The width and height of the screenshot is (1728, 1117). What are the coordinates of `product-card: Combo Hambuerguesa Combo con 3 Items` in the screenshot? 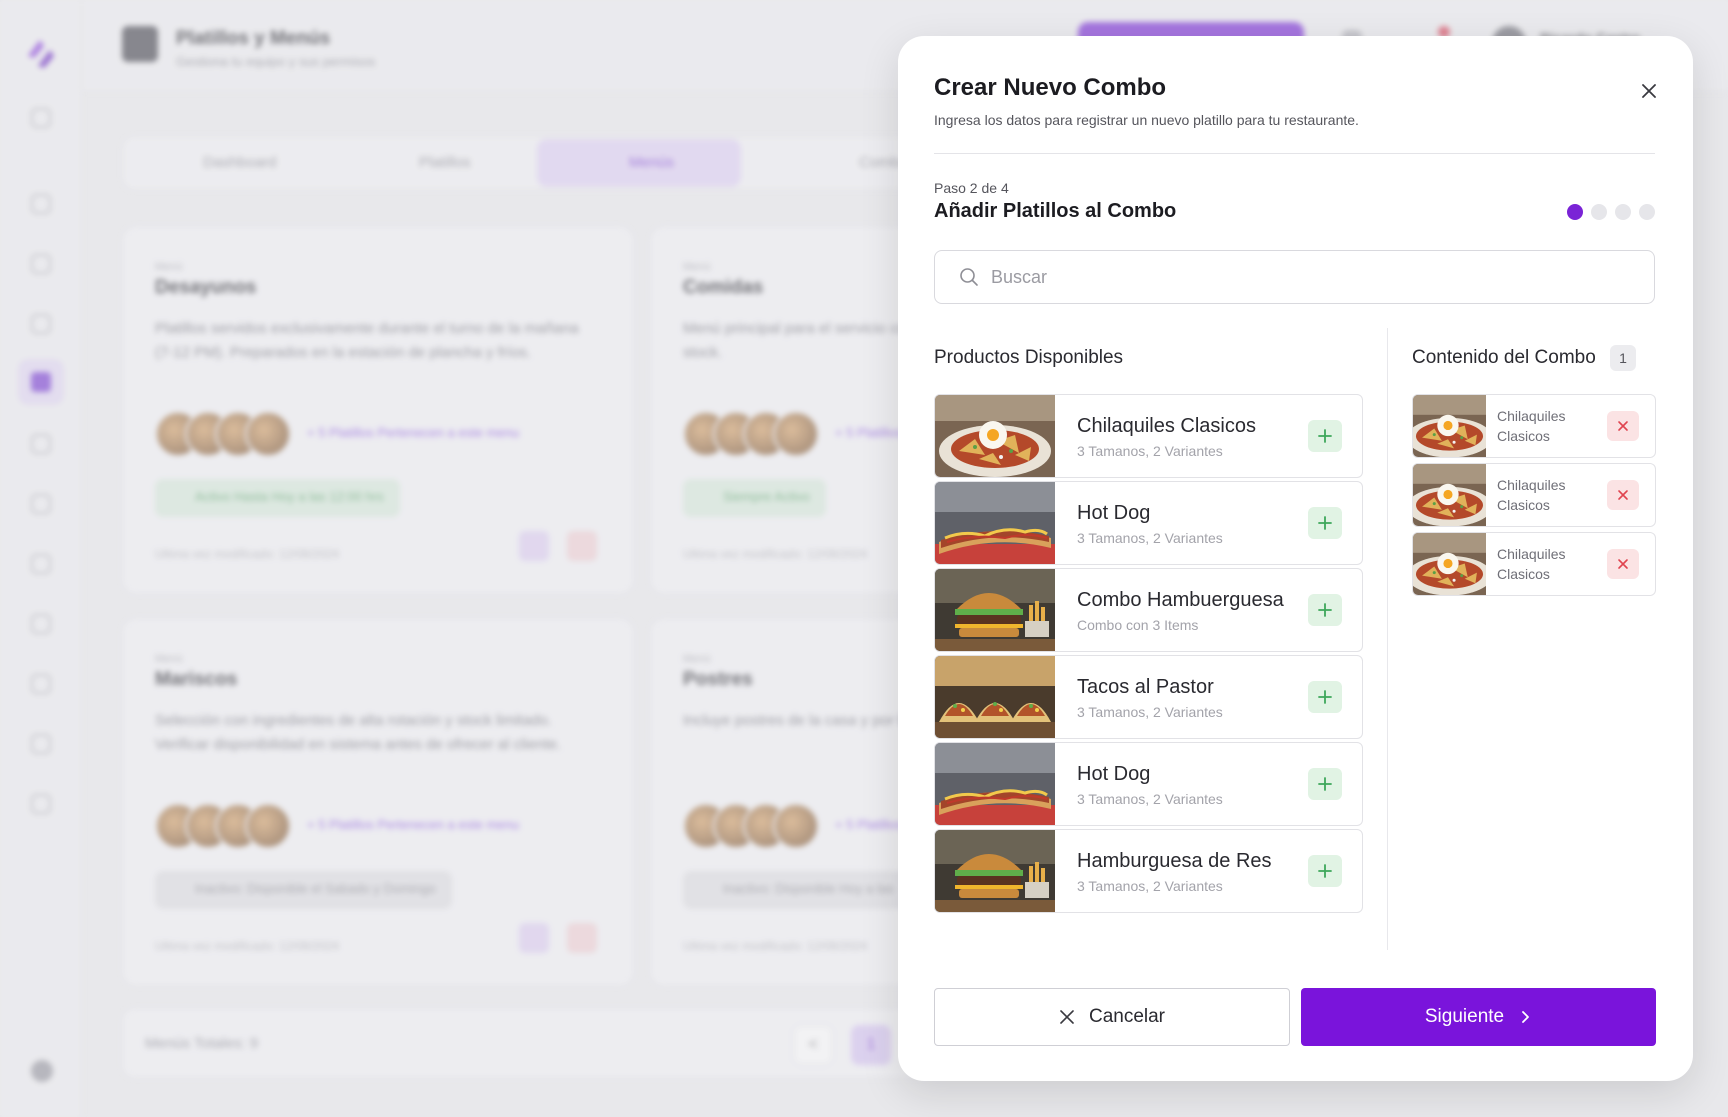 It's located at (1148, 610).